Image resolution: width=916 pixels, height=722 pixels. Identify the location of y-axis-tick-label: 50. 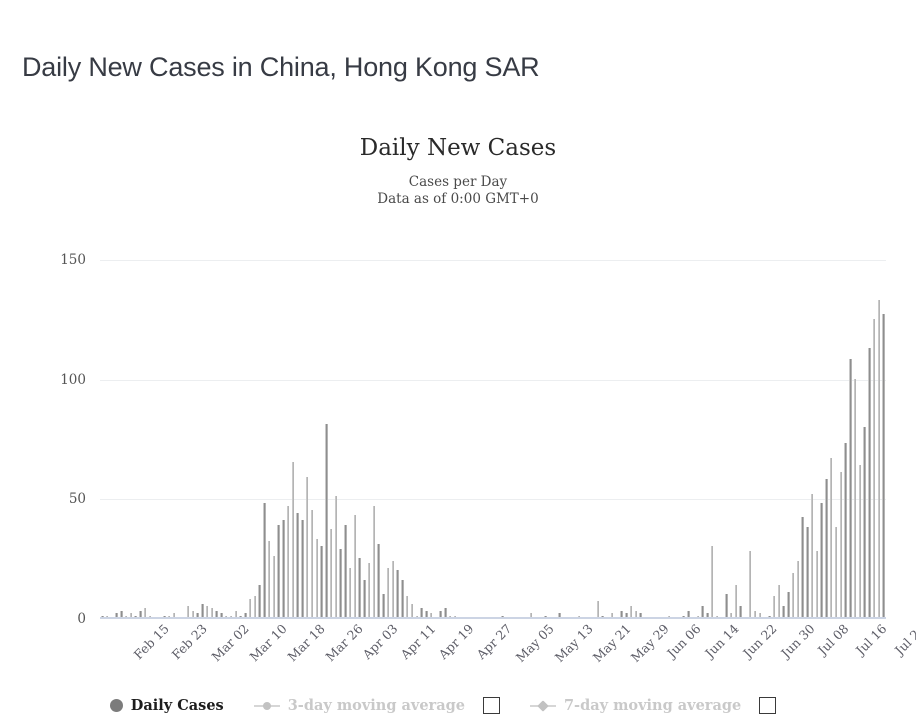
(77, 499).